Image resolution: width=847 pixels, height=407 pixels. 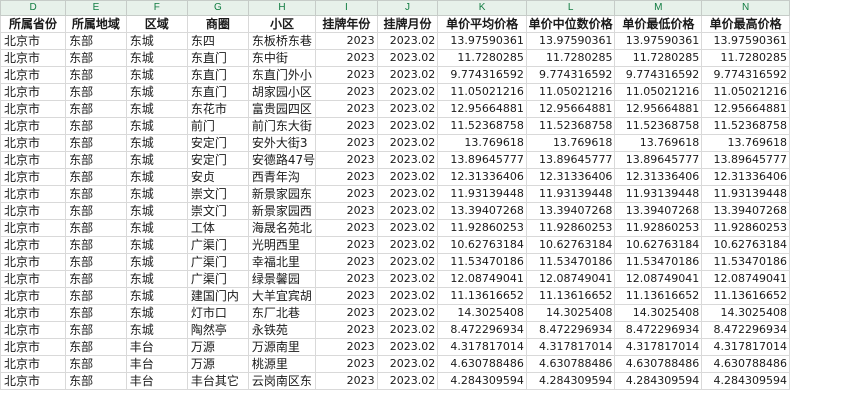 I want to click on table-cell: 11.52368758, so click(x=658, y=126).